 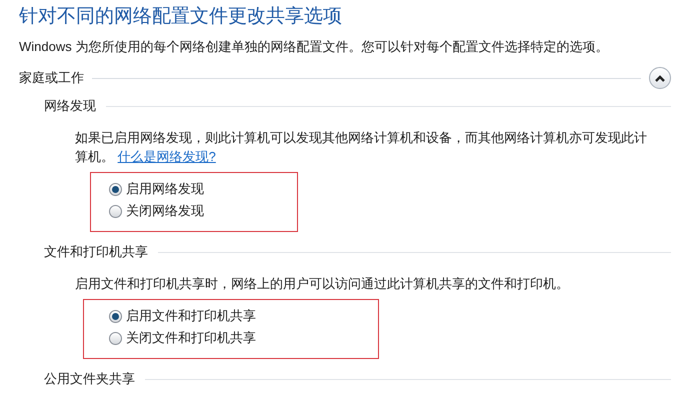 What do you see at coordinates (191, 316) in the screenshot?
I see `radio-label: 启用文件和打印机共享` at bounding box center [191, 316].